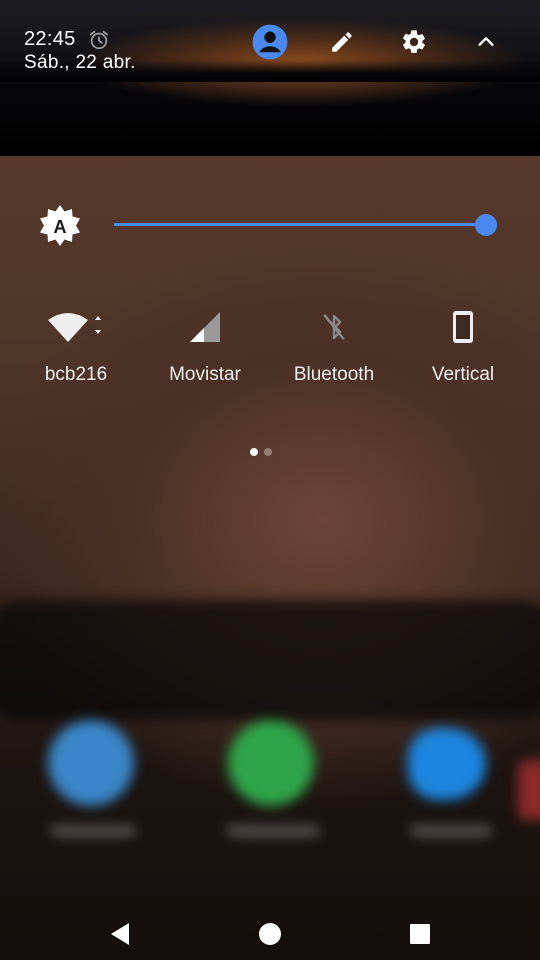  What do you see at coordinates (334, 350) in the screenshot?
I see `tile-bluetooth: Bluetooth` at bounding box center [334, 350].